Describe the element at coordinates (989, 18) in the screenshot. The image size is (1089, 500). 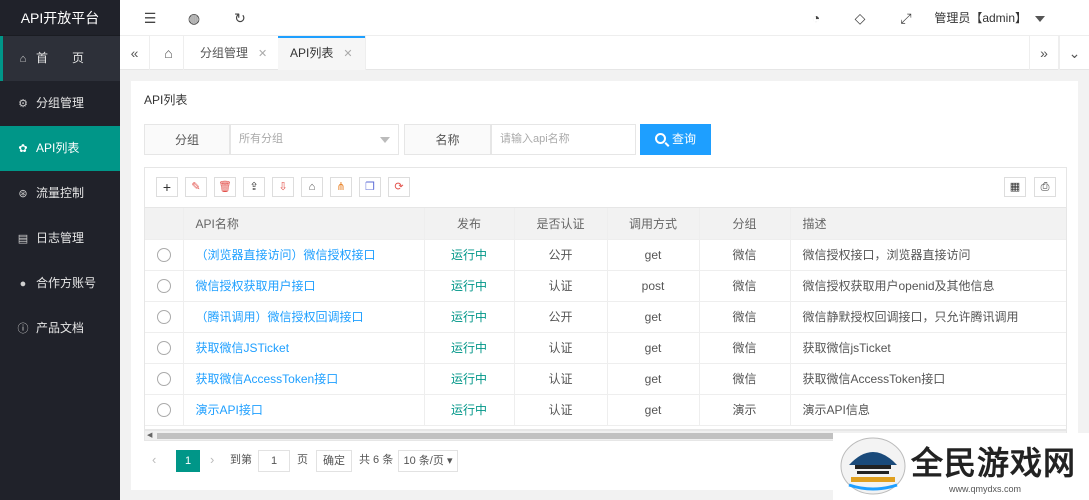
I see `user-menu: 管理员【admin】` at that location.